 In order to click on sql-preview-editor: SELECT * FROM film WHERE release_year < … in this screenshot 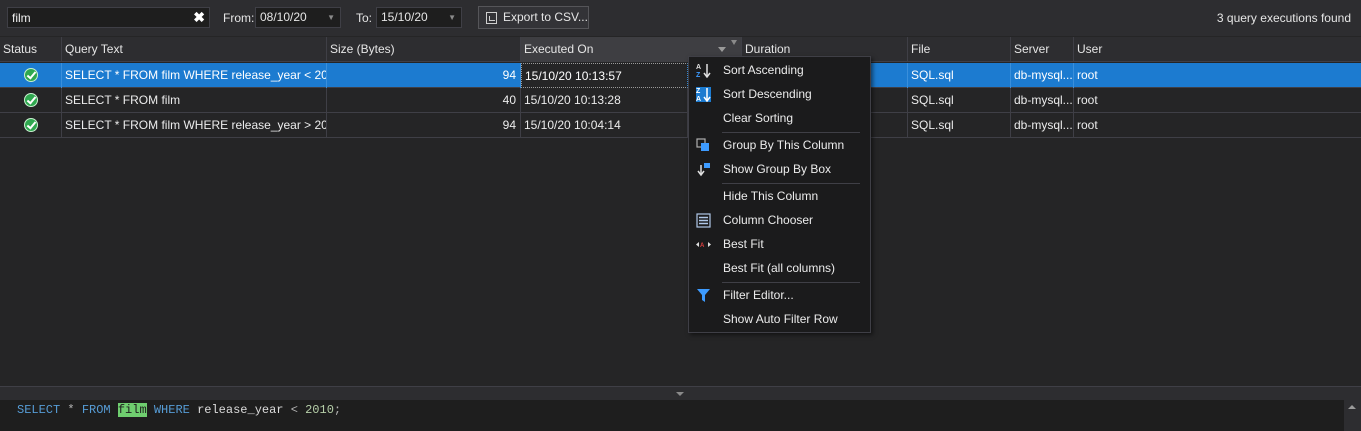, I will do `click(672, 415)`.